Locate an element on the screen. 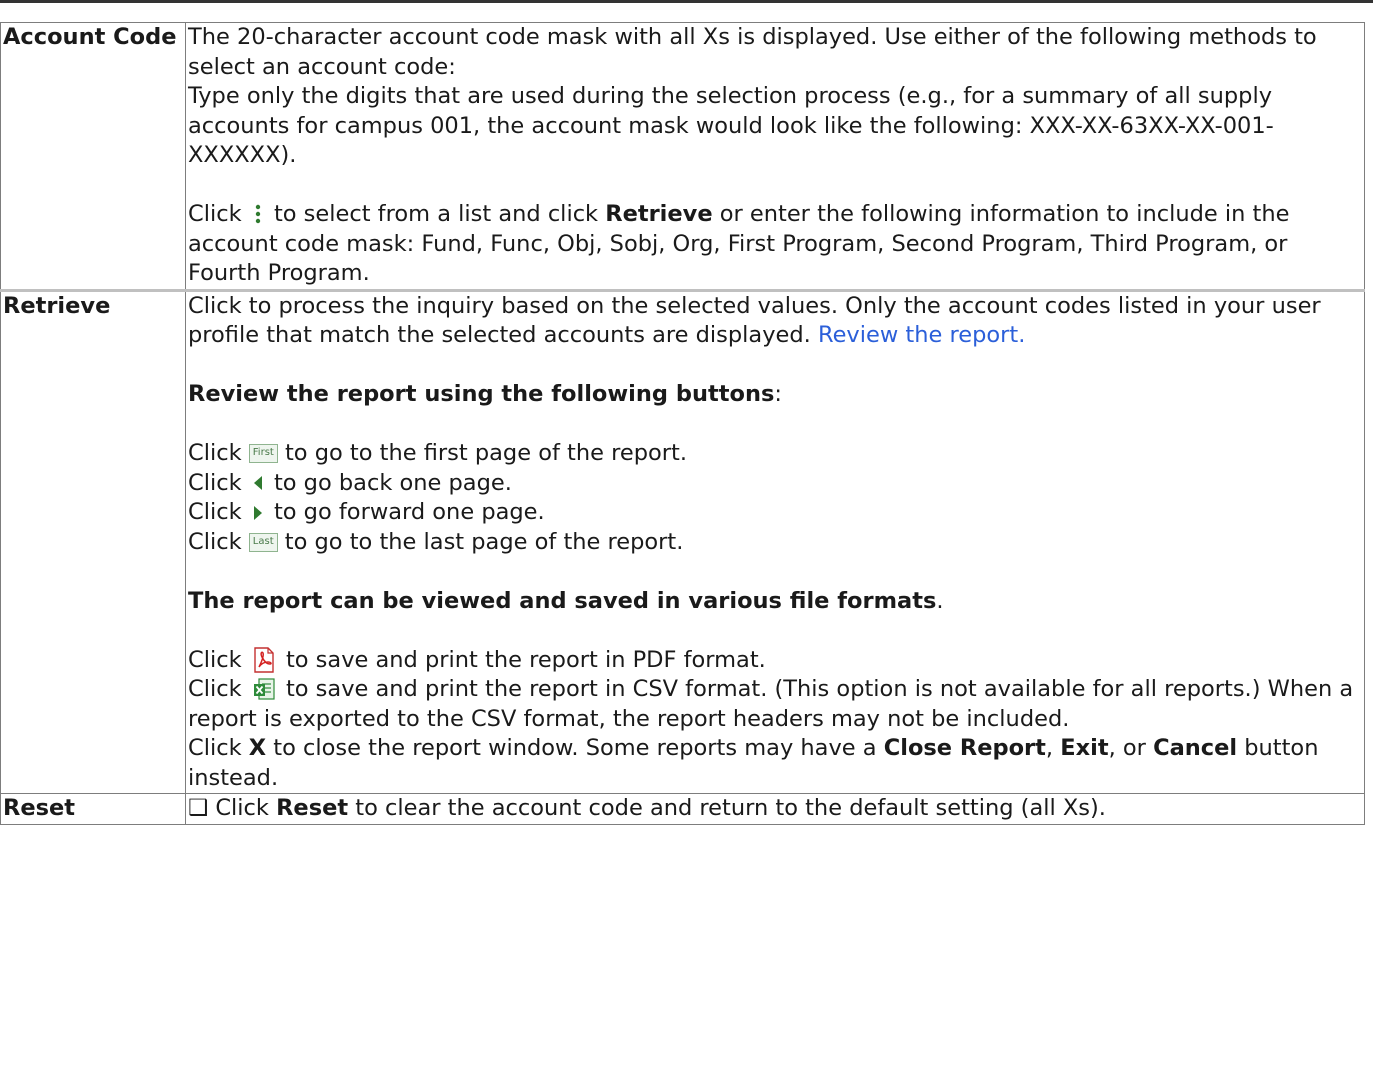 This screenshot has width=1373, height=1084. top-rule is located at coordinates (686, 1).